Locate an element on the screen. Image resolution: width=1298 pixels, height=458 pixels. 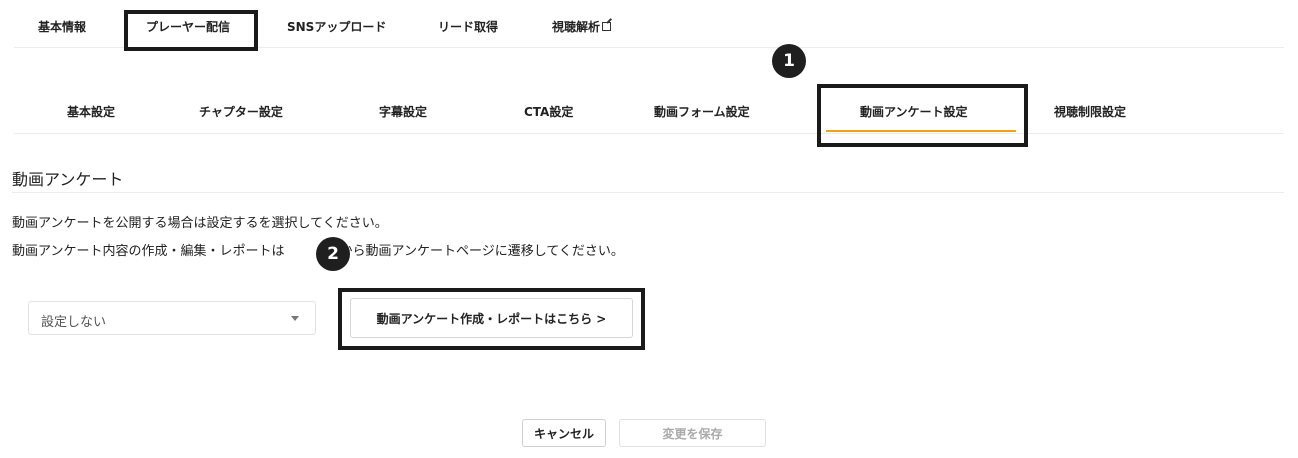
chevron-down-icon is located at coordinates (295, 318).